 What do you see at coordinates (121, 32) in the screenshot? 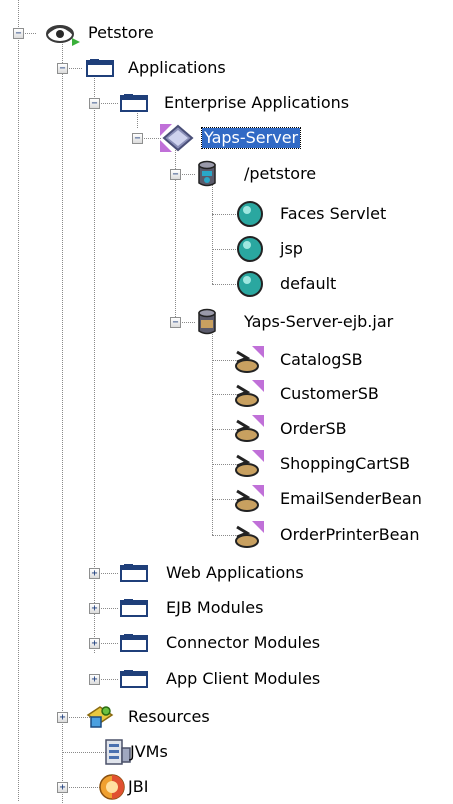
I see `tree-node-label: Petstore` at bounding box center [121, 32].